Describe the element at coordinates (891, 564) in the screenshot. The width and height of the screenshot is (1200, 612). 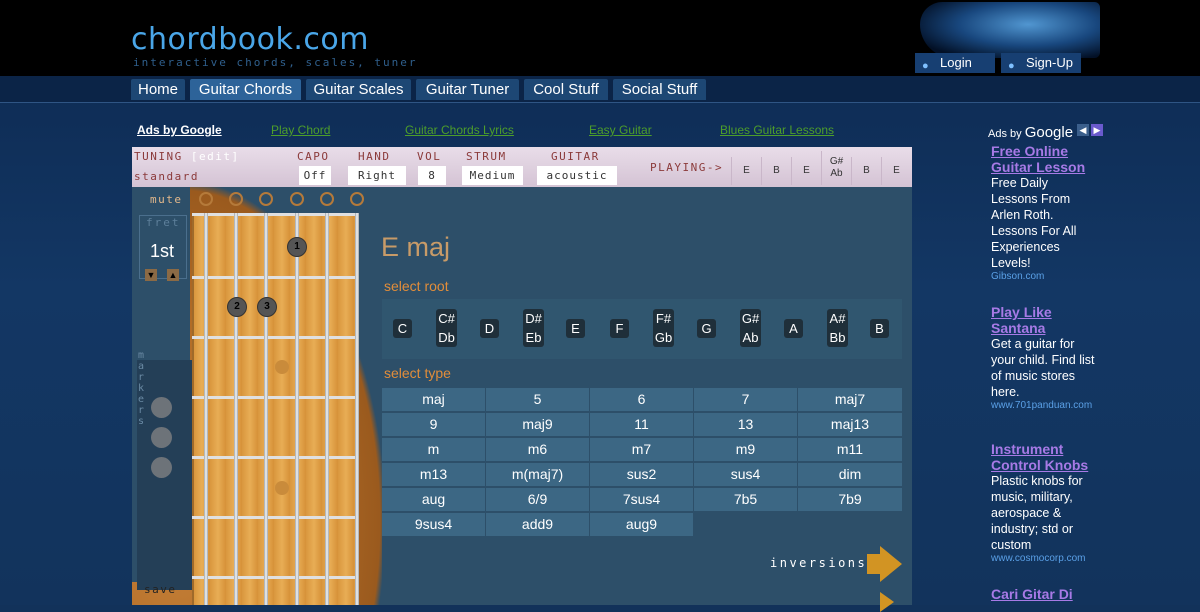
I see `inversions-arrow-icon` at that location.